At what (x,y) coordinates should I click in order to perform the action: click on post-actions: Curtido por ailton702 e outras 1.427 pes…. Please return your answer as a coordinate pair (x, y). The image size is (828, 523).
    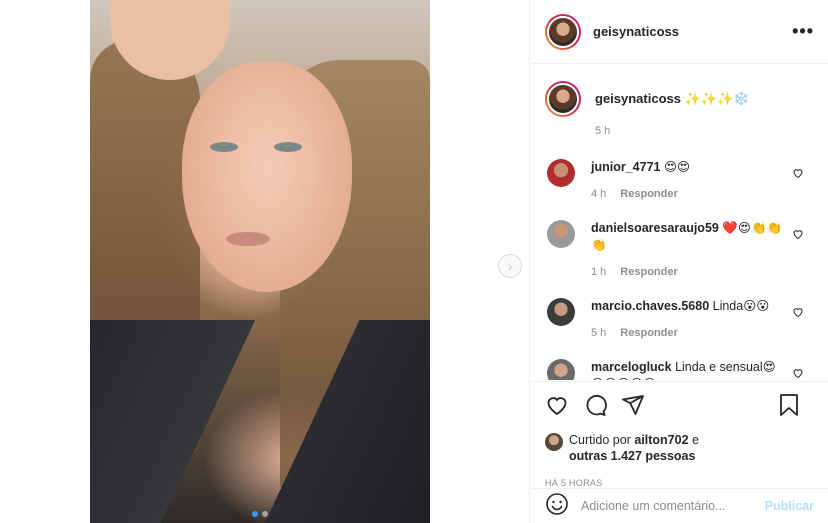
    Looking at the image, I should click on (679, 434).